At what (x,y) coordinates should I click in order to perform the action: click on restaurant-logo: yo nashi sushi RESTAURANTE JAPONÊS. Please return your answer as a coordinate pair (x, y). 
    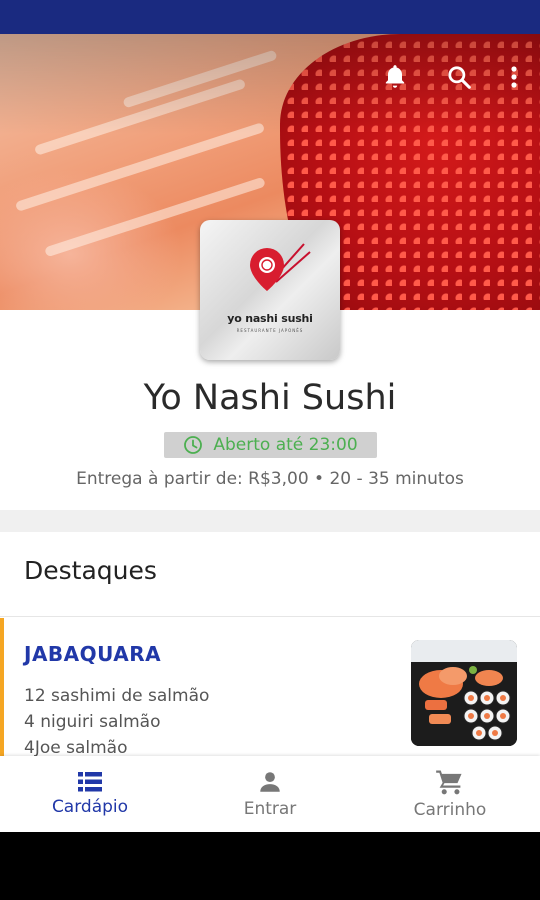
    Looking at the image, I should click on (270, 290).